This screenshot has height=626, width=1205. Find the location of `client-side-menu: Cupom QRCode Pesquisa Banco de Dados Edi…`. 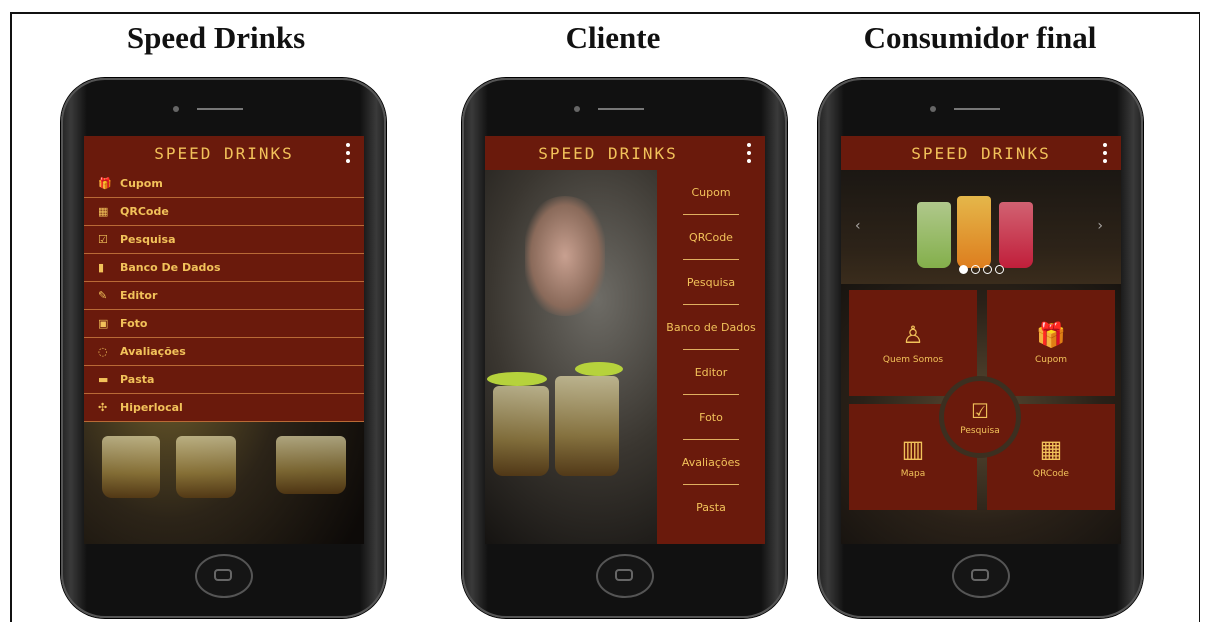

client-side-menu: Cupom QRCode Pesquisa Banco de Dados Edi… is located at coordinates (711, 357).